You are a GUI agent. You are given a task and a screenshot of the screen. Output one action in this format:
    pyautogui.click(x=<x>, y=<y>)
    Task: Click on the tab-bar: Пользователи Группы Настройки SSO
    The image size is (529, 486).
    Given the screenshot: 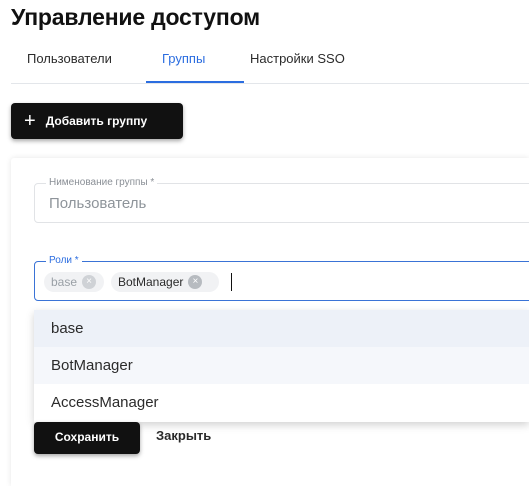 What is the action you would take?
    pyautogui.click(x=270, y=64)
    